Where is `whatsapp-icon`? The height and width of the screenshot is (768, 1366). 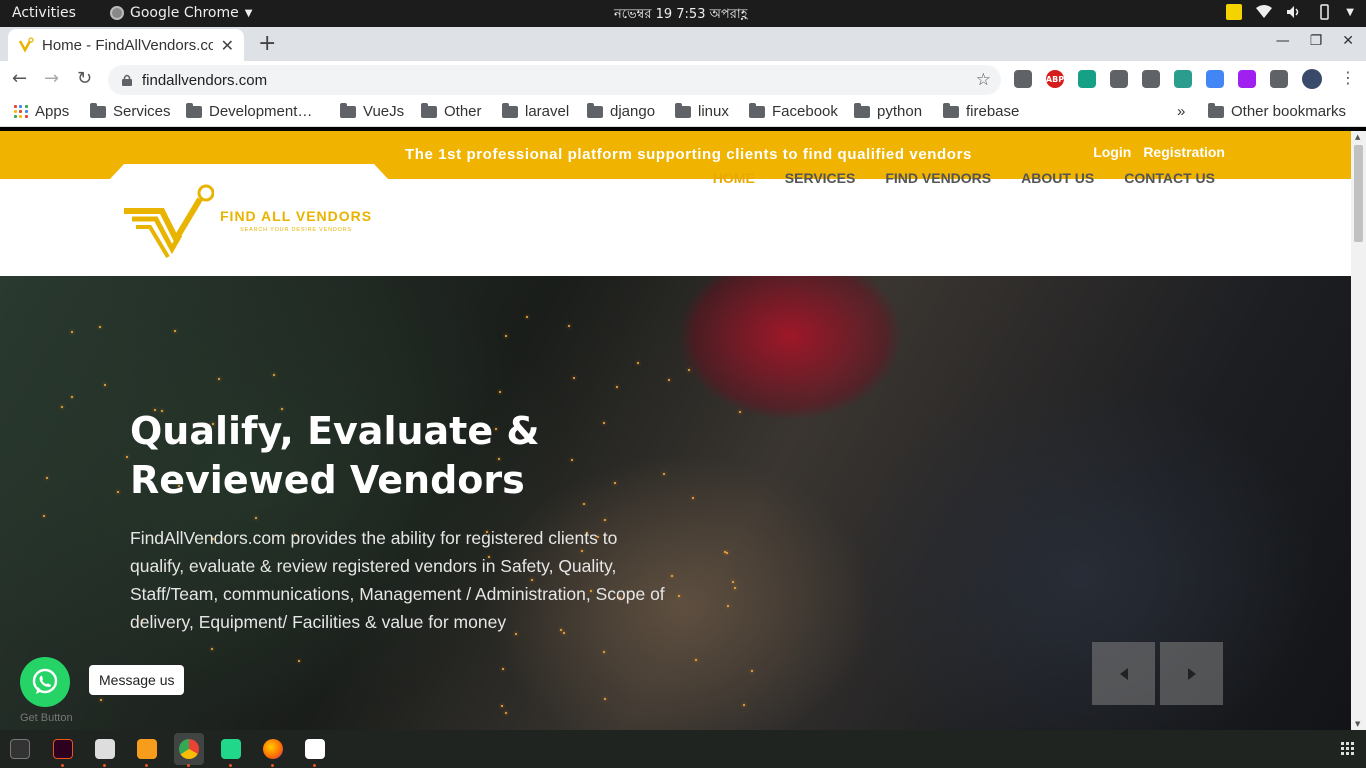 whatsapp-icon is located at coordinates (45, 681).